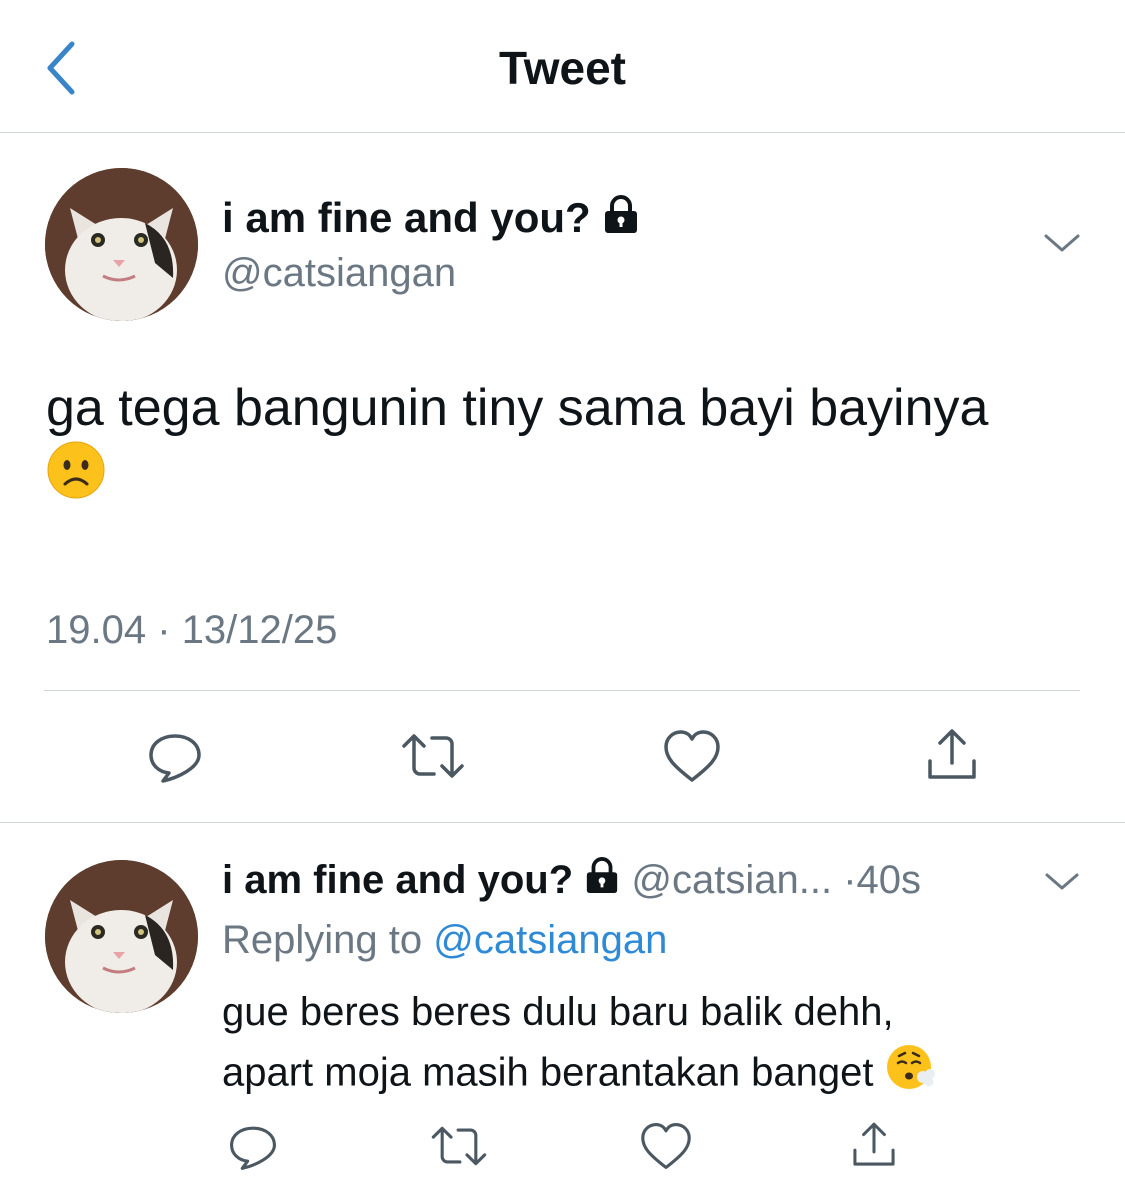 This screenshot has height=1194, width=1125. What do you see at coordinates (562, 68) in the screenshot?
I see `page-title: Tweet` at bounding box center [562, 68].